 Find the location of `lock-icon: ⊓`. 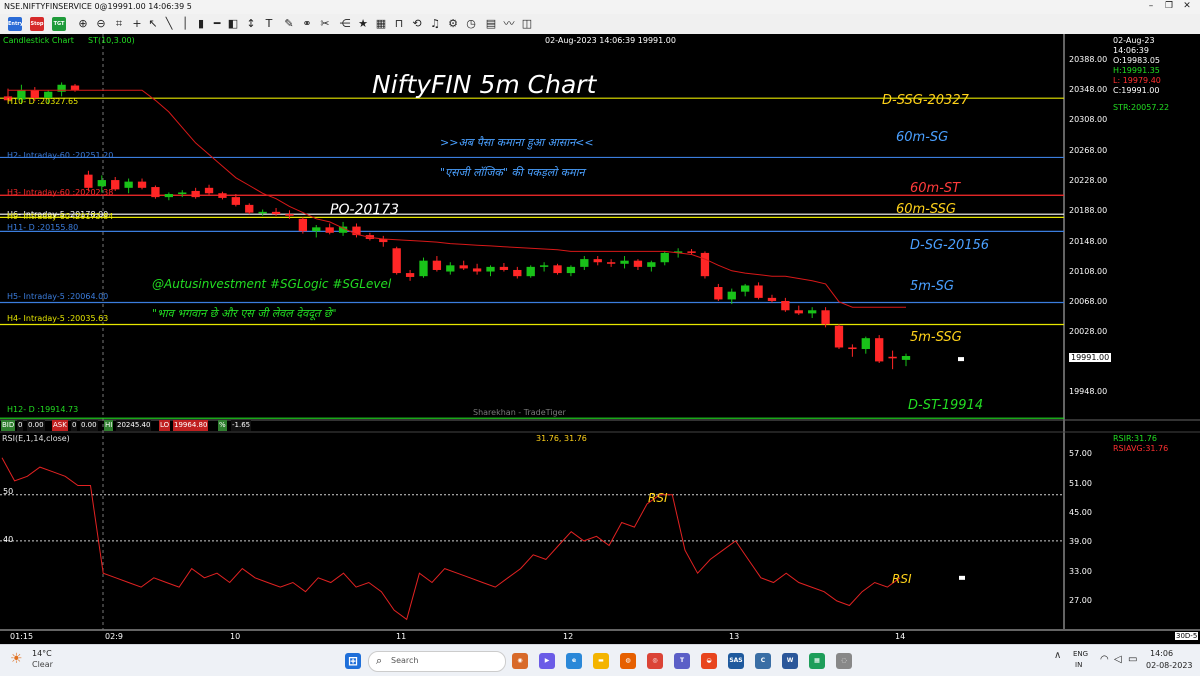

lock-icon: ⊓ is located at coordinates (399, 24).